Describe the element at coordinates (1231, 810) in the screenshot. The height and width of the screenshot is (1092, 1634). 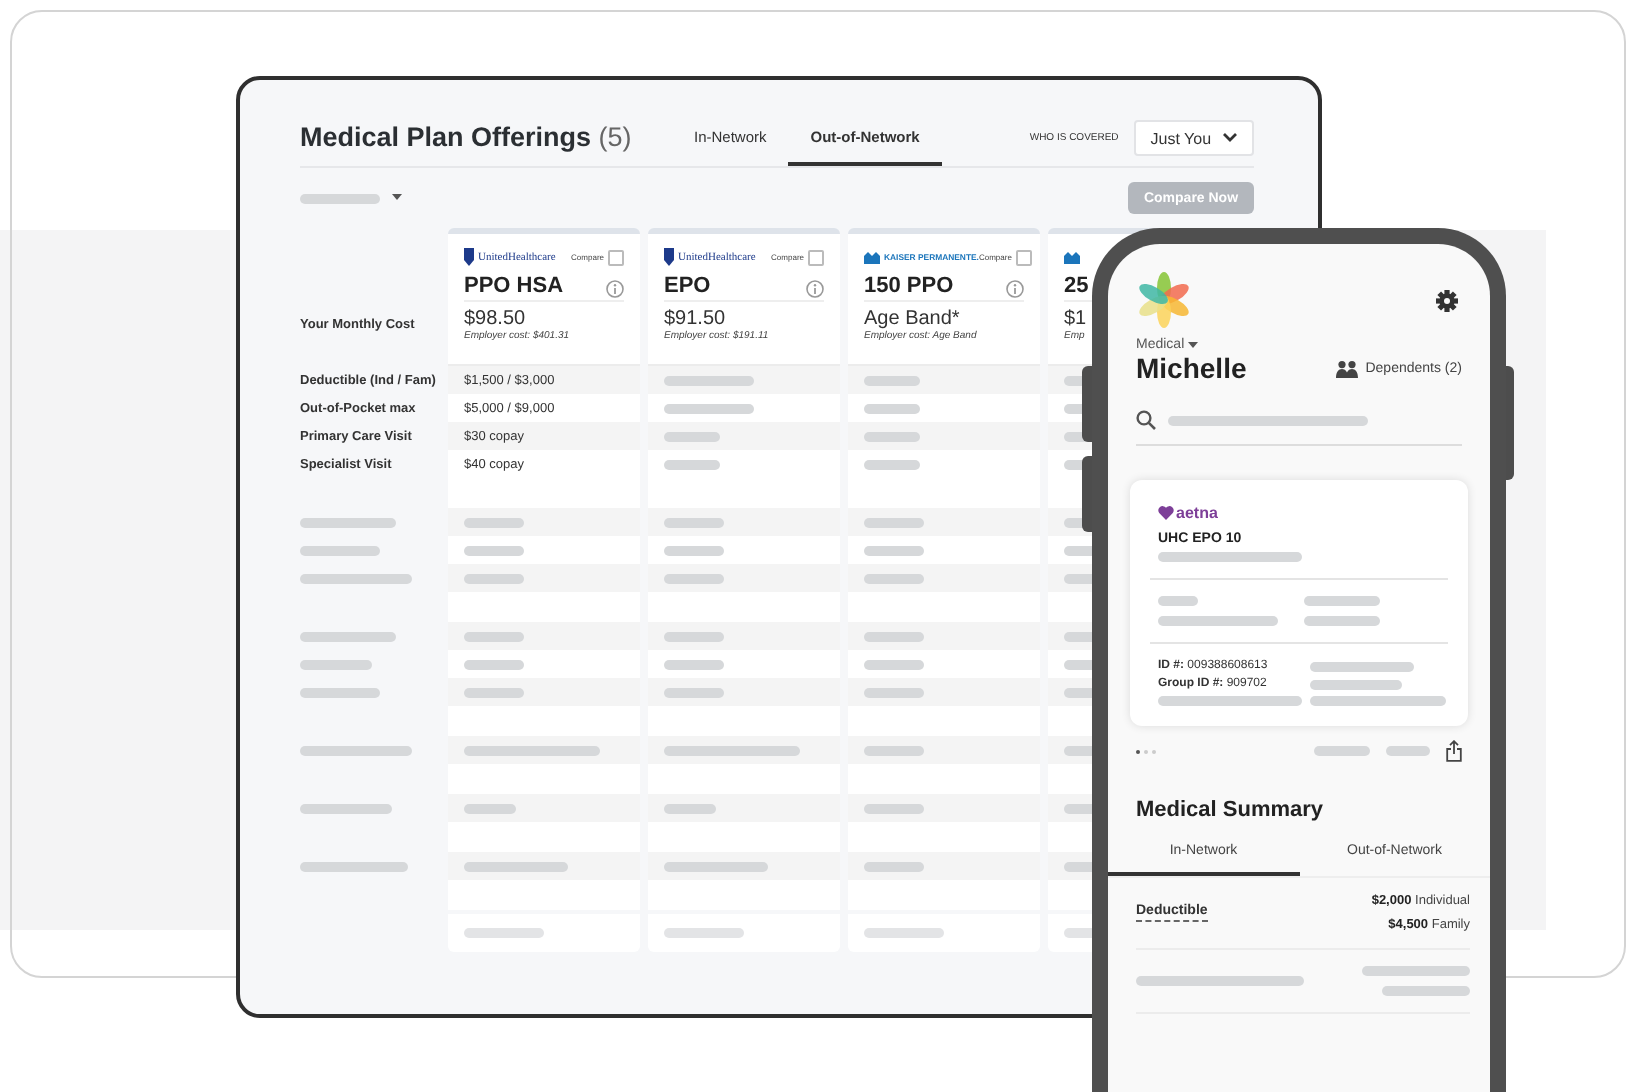
I see `section-title: Medical Summary` at that location.